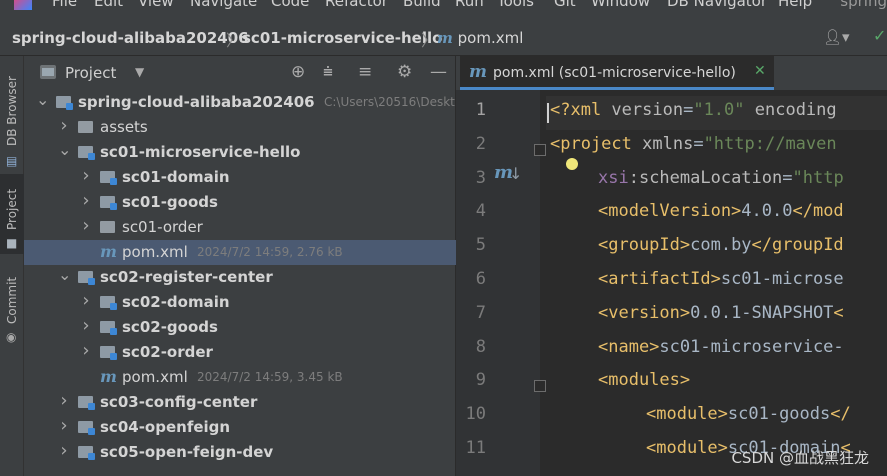 Image resolution: width=887 pixels, height=476 pixels. What do you see at coordinates (240, 327) in the screenshot?
I see `tree-node: › sc02-goods` at bounding box center [240, 327].